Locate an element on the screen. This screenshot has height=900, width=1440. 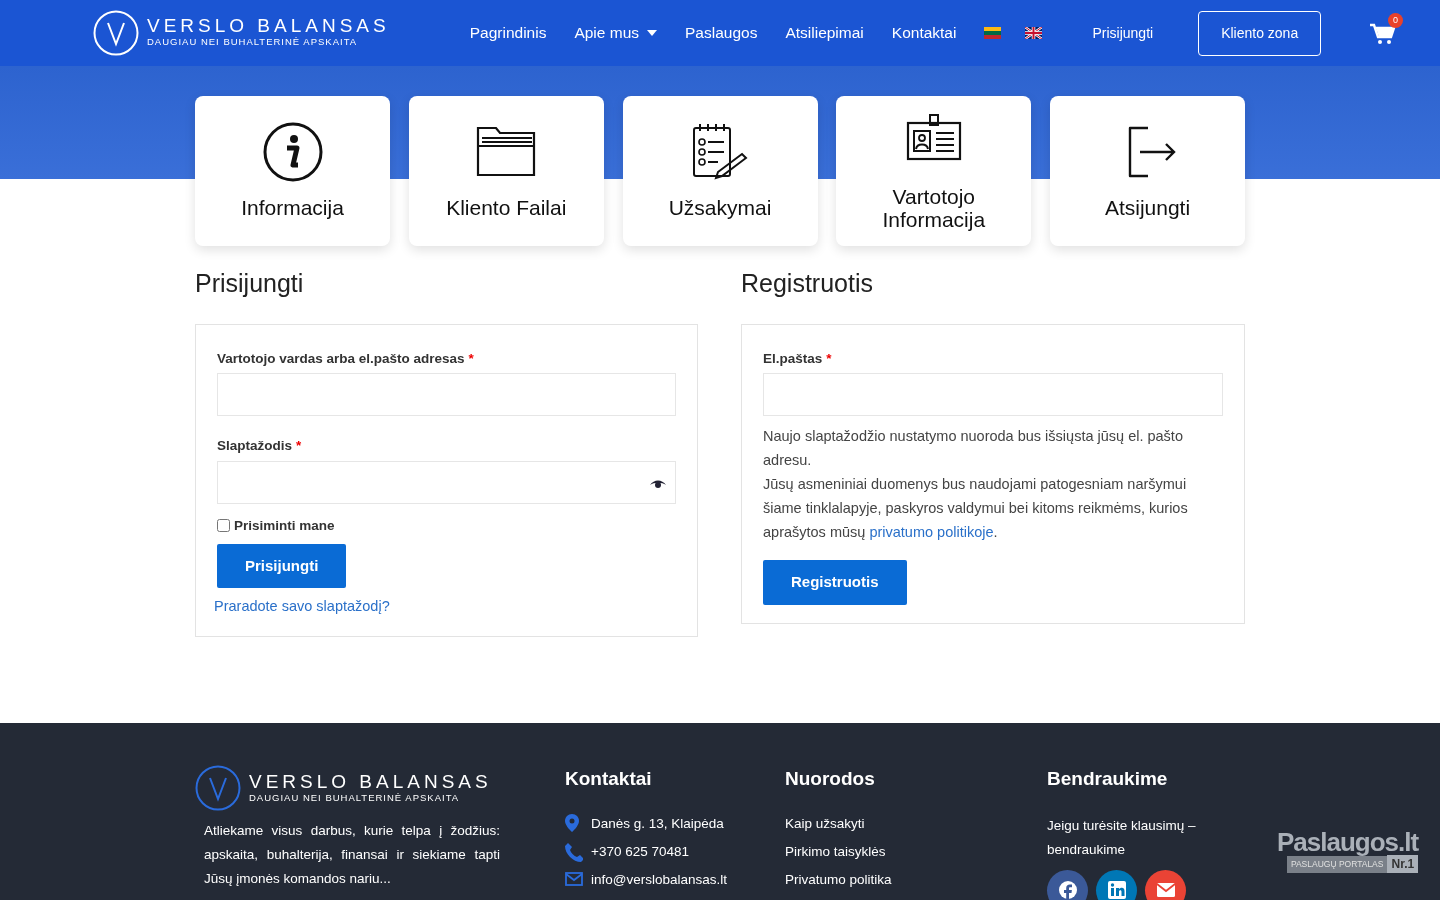
footer-heading: Kontaktai is located at coordinates (609, 779).